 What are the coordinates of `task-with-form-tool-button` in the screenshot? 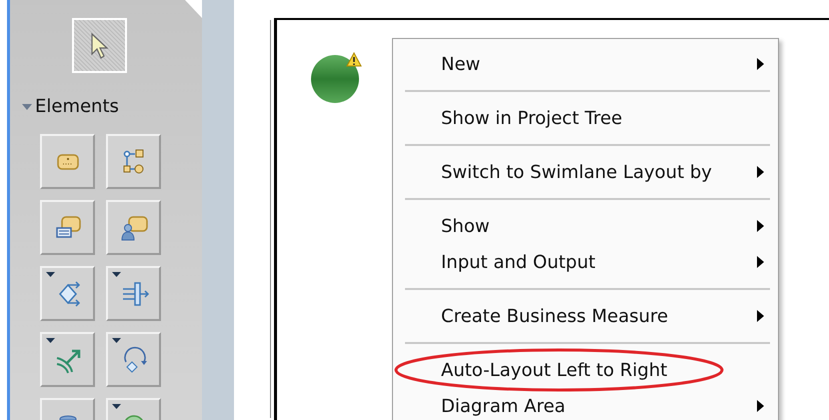 It's located at (67, 227).